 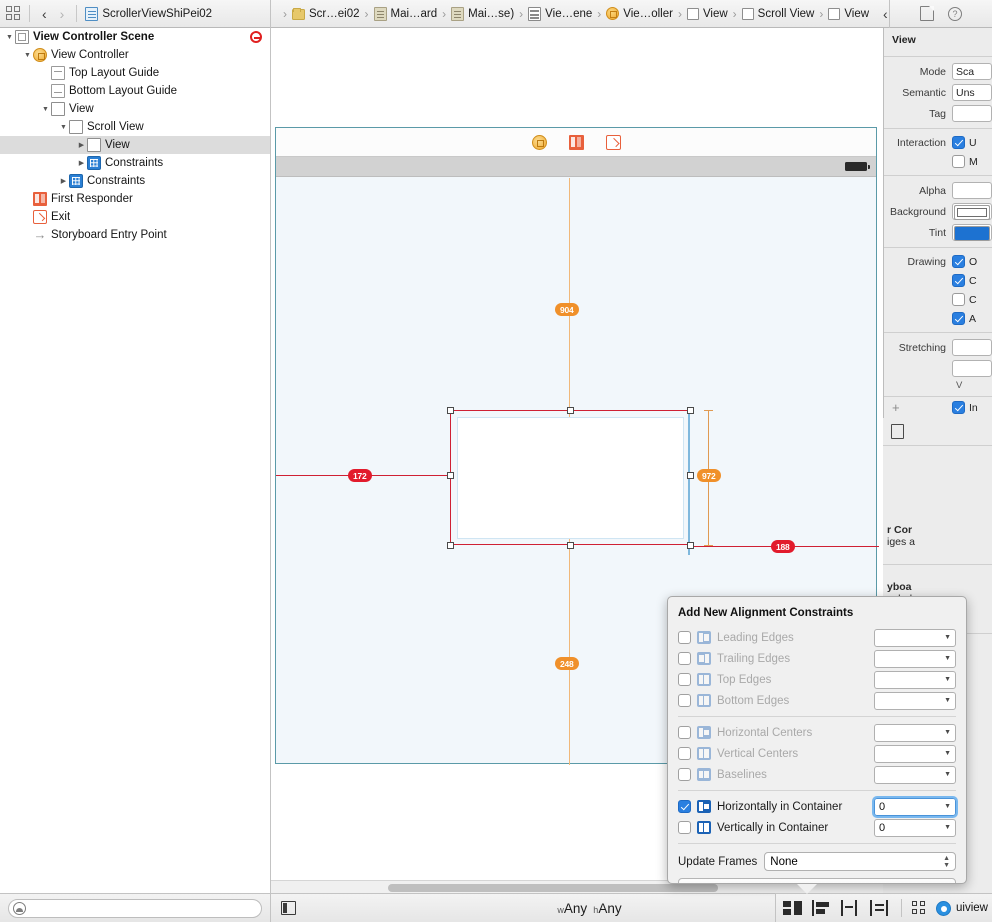 What do you see at coordinates (567, 663) in the screenshot?
I see `bottom-spacing-badge: 248` at bounding box center [567, 663].